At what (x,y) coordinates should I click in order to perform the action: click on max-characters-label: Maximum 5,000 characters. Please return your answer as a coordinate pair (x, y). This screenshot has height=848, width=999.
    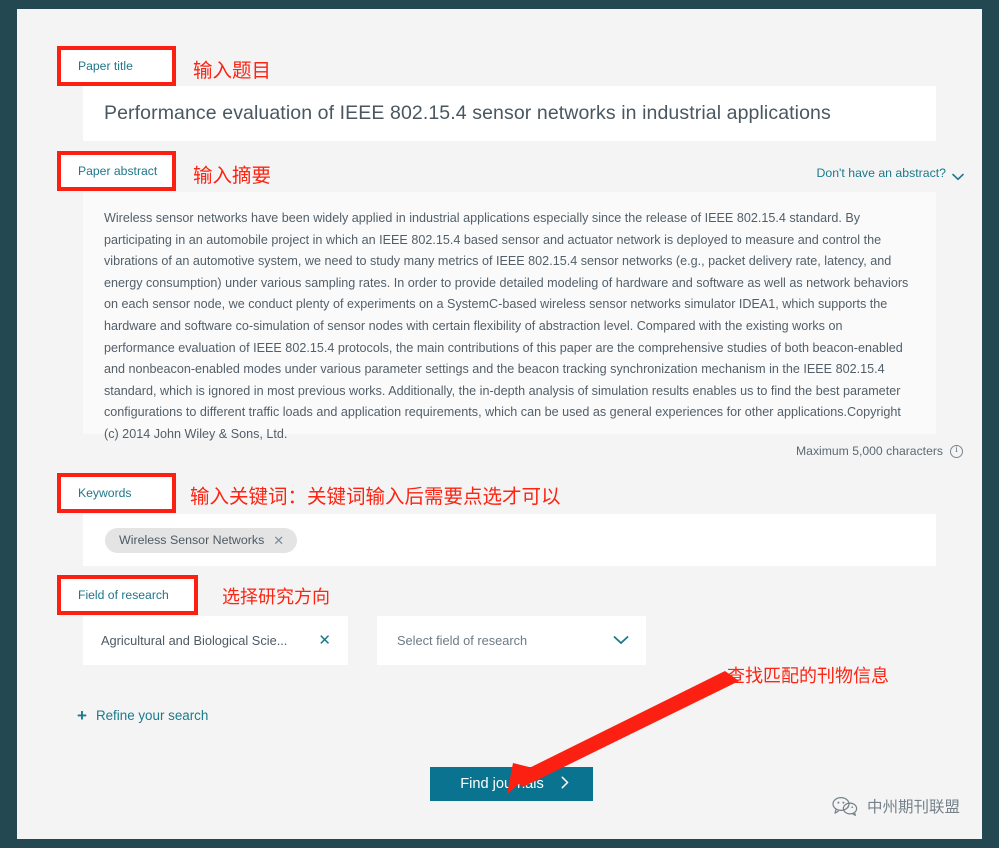
    Looking at the image, I should click on (869, 451).